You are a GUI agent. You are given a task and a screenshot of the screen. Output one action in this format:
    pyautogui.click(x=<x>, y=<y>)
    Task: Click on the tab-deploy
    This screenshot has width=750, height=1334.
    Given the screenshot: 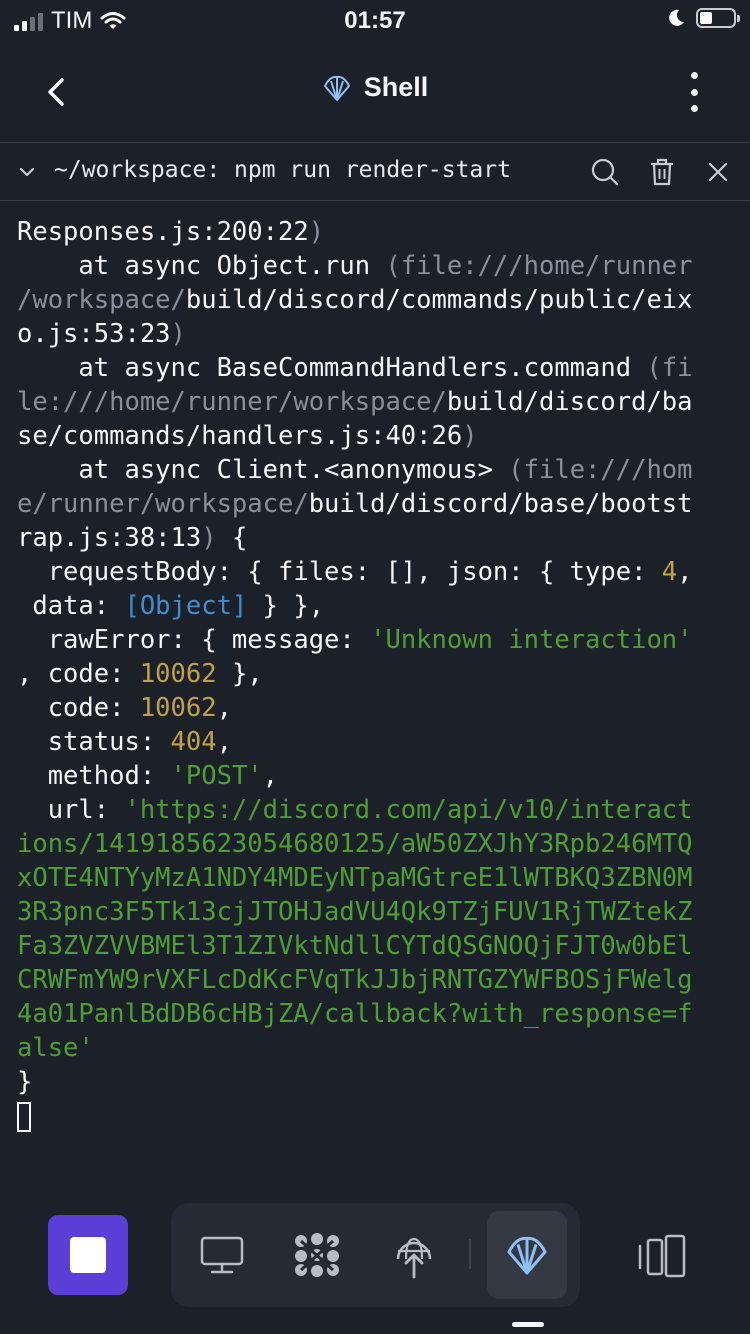 What is the action you would take?
    pyautogui.click(x=414, y=1255)
    